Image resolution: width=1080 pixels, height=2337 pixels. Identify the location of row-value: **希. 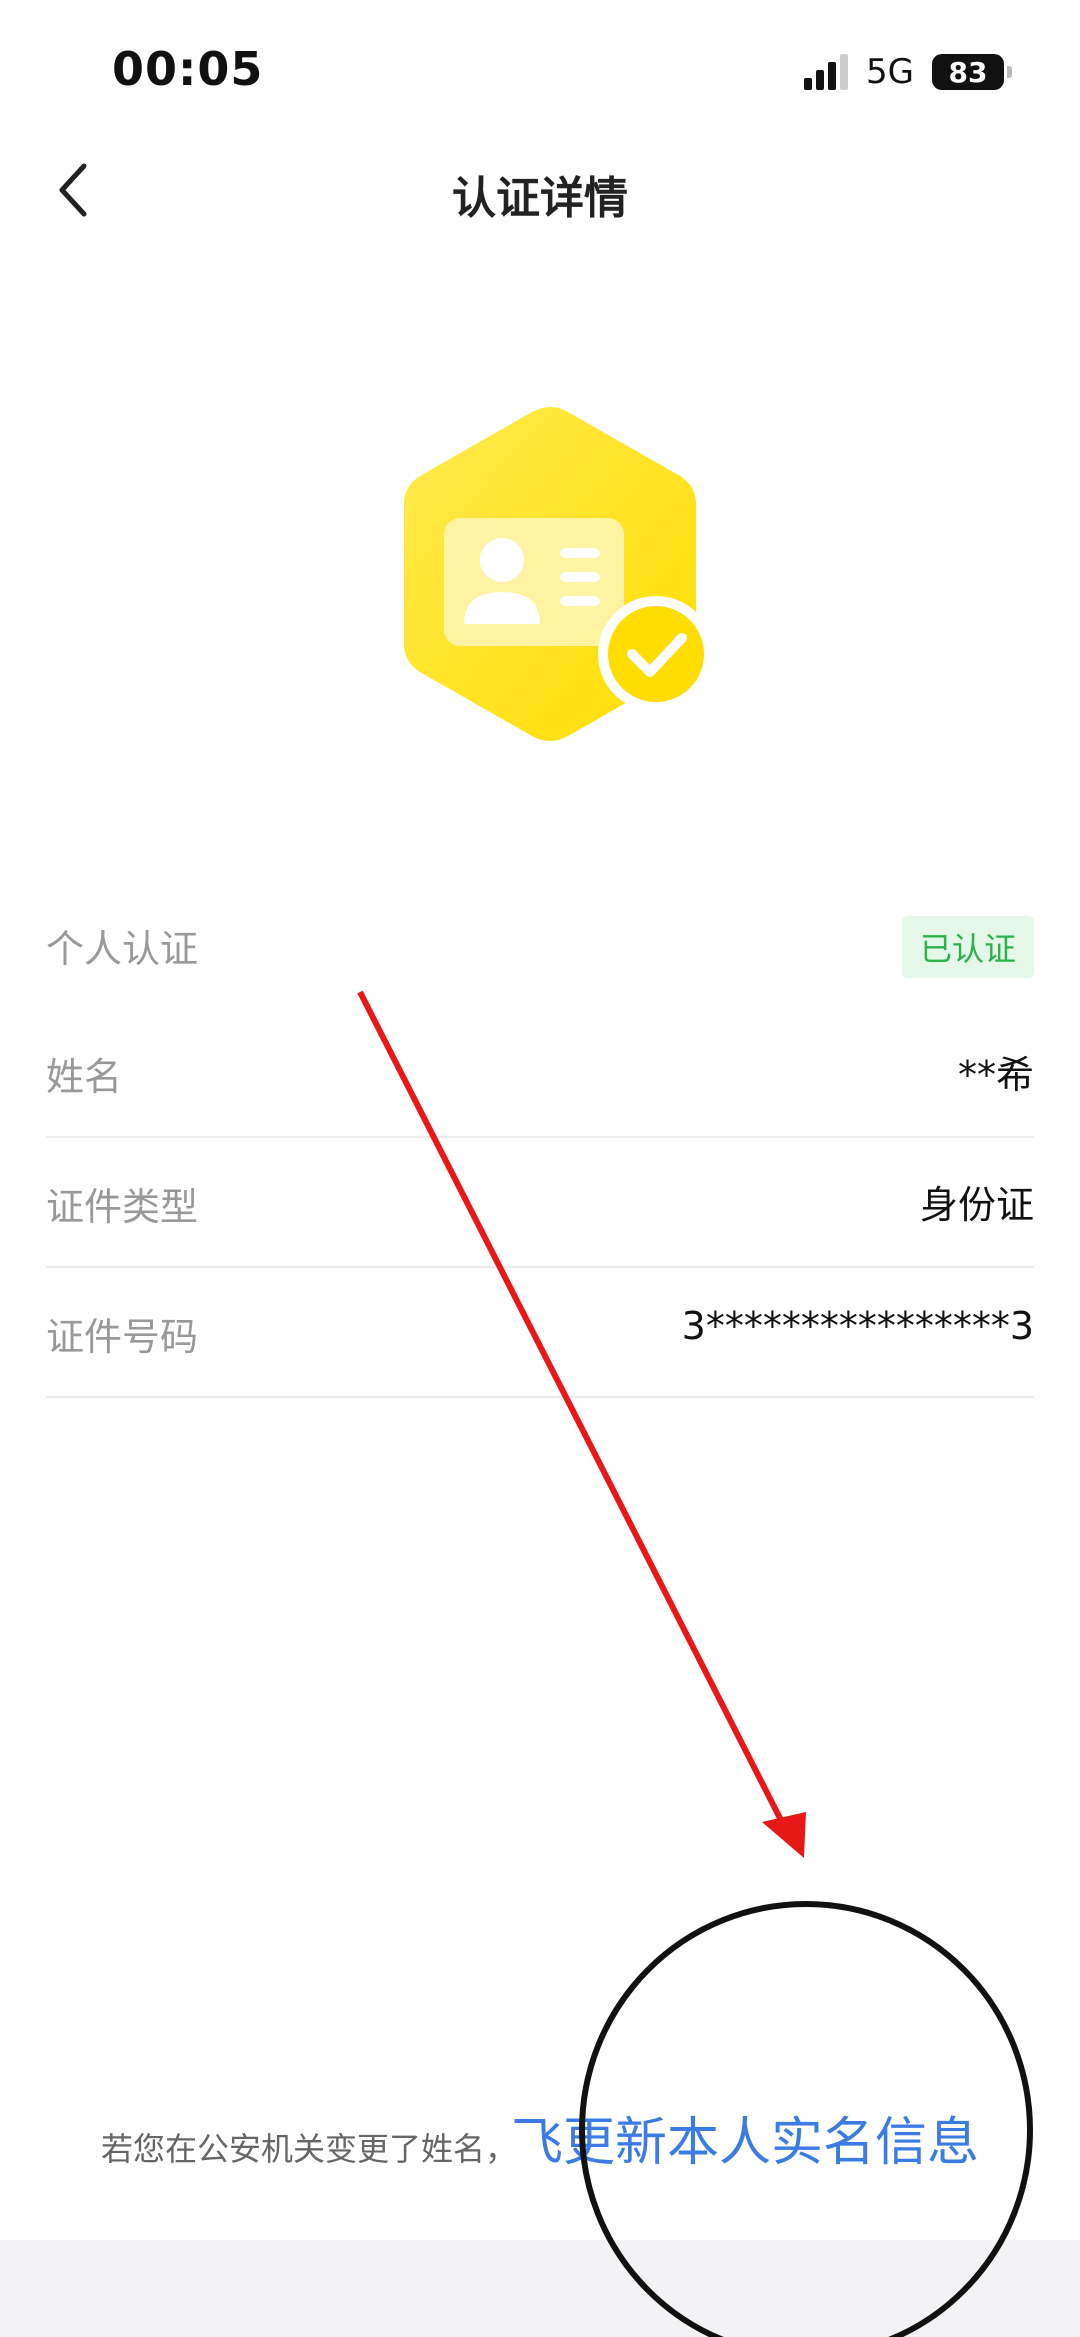
(995, 1075).